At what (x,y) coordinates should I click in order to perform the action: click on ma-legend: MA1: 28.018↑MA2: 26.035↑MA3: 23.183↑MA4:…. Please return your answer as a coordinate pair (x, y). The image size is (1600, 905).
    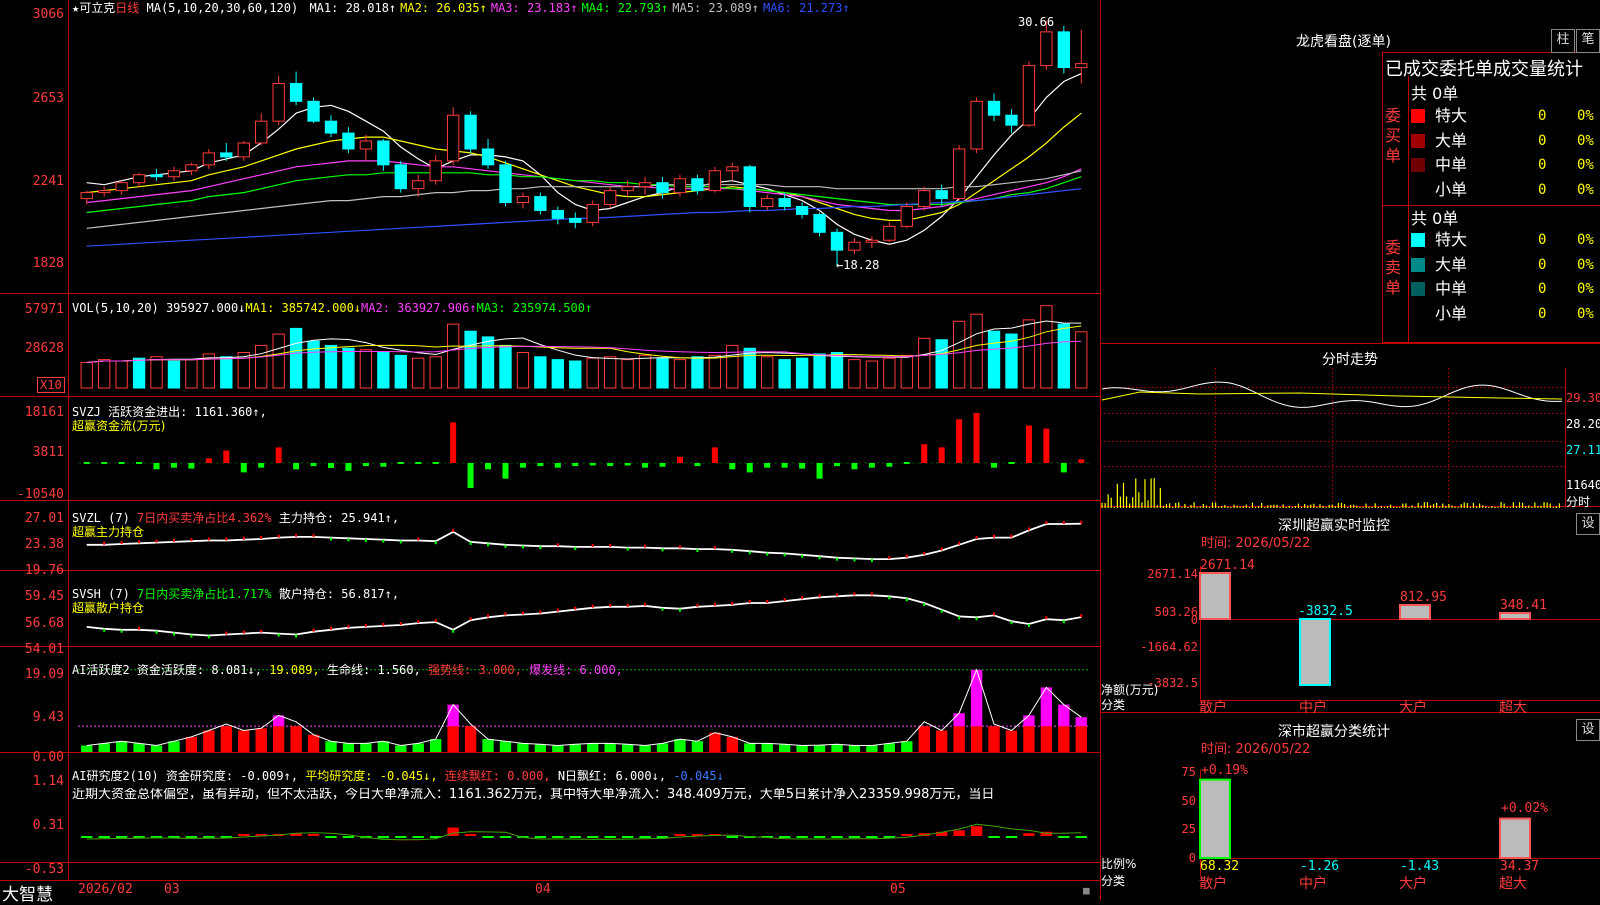
    Looking at the image, I should click on (577, 8).